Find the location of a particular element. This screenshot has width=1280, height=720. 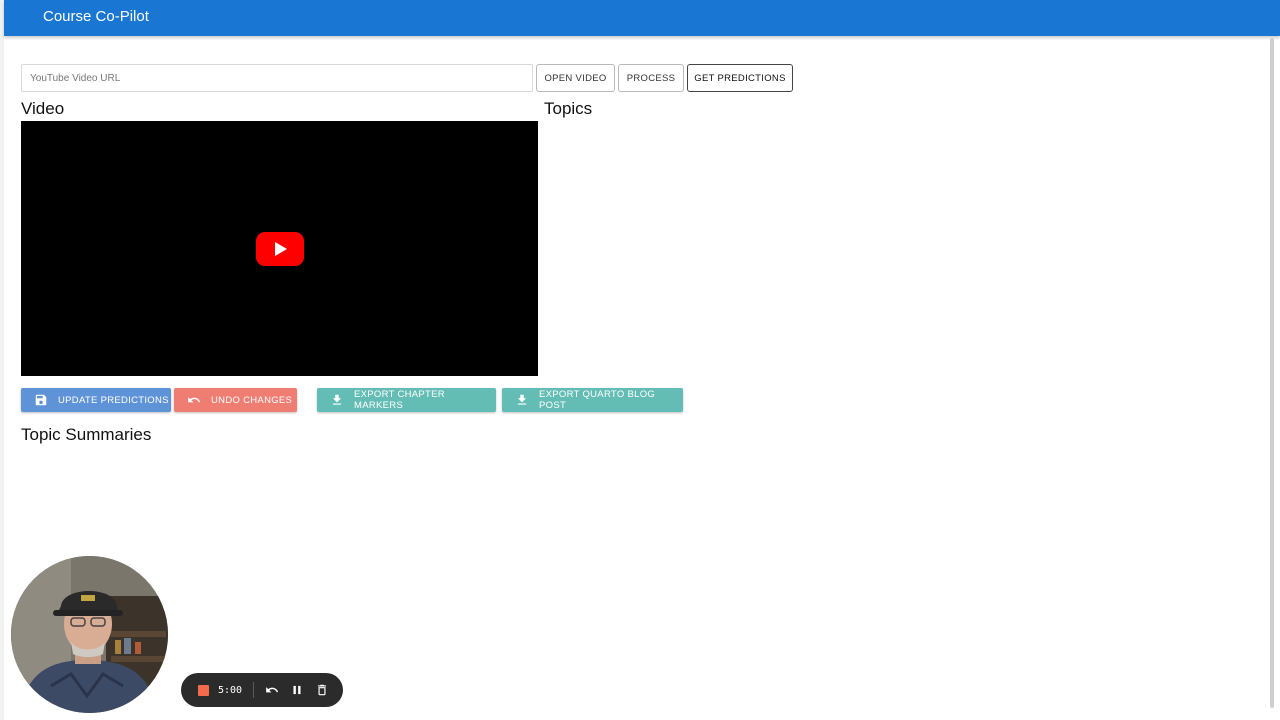

webcam-feed is located at coordinates (89, 634).